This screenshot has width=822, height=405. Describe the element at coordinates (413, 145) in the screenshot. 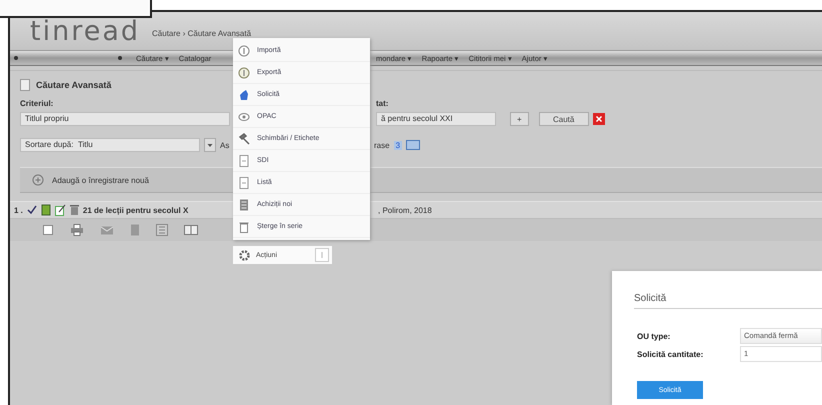

I see `view-icon` at that location.